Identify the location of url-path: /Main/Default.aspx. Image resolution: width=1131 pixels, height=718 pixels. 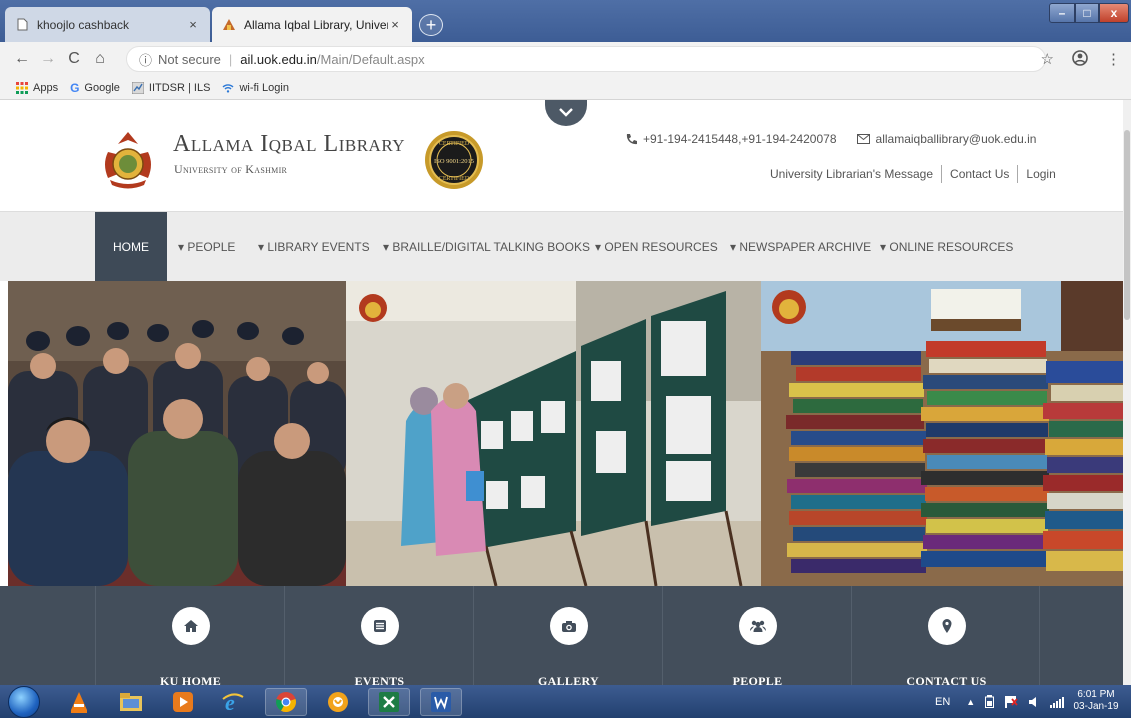
(370, 59).